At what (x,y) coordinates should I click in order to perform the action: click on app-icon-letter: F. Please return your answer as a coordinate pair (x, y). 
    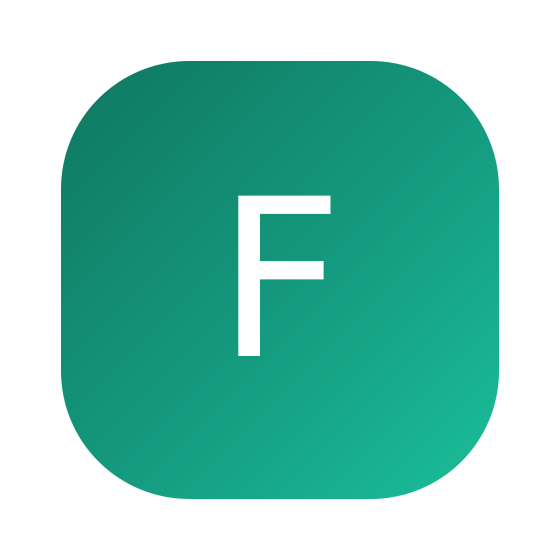
    Looking at the image, I should click on (280, 280).